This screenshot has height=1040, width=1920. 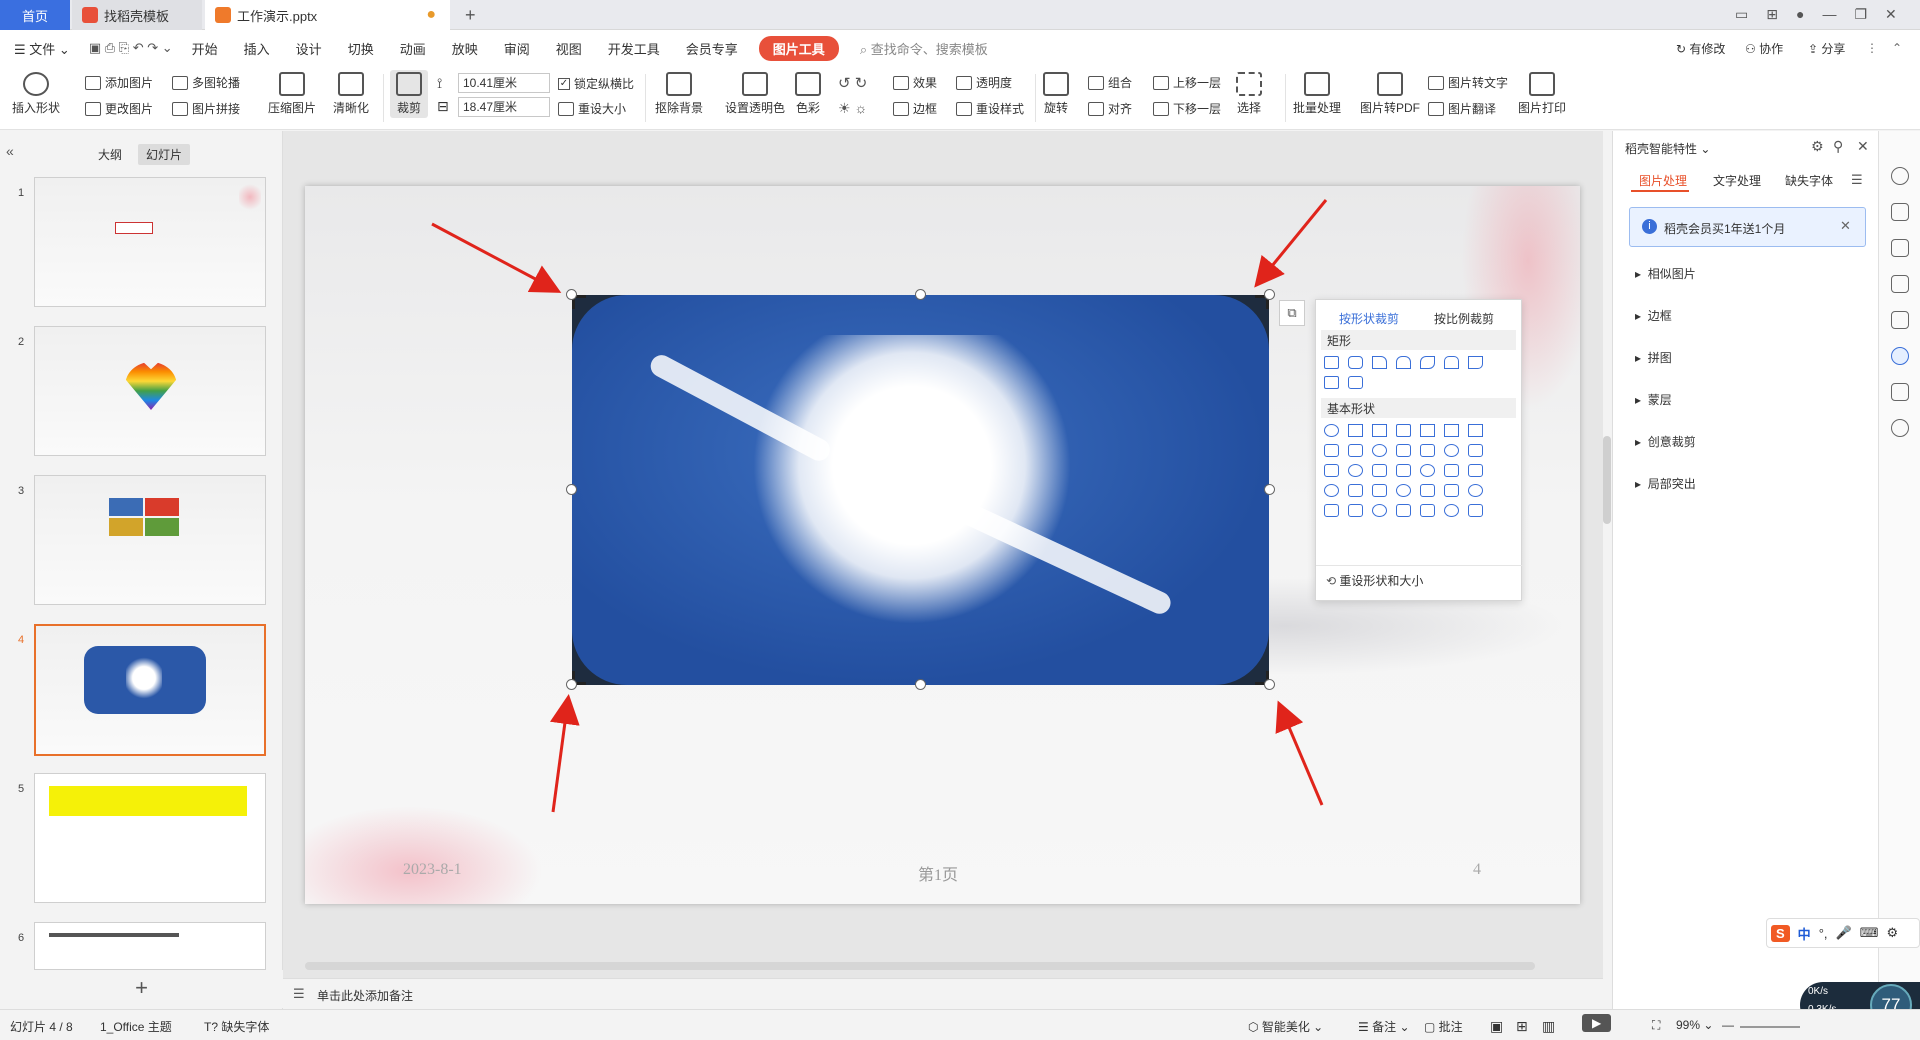 What do you see at coordinates (1845, 226) in the screenshot?
I see `close-banner-icon: ✕` at bounding box center [1845, 226].